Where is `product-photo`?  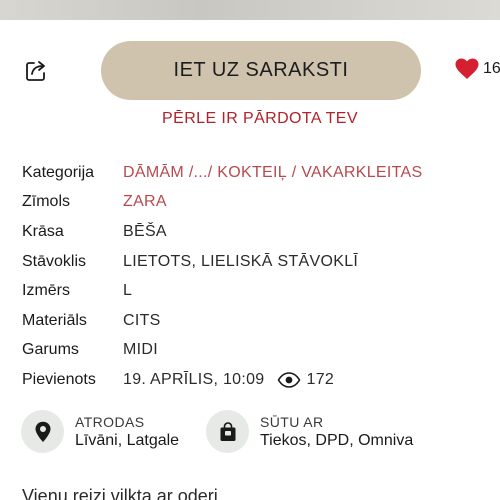 product-photo is located at coordinates (250, 10).